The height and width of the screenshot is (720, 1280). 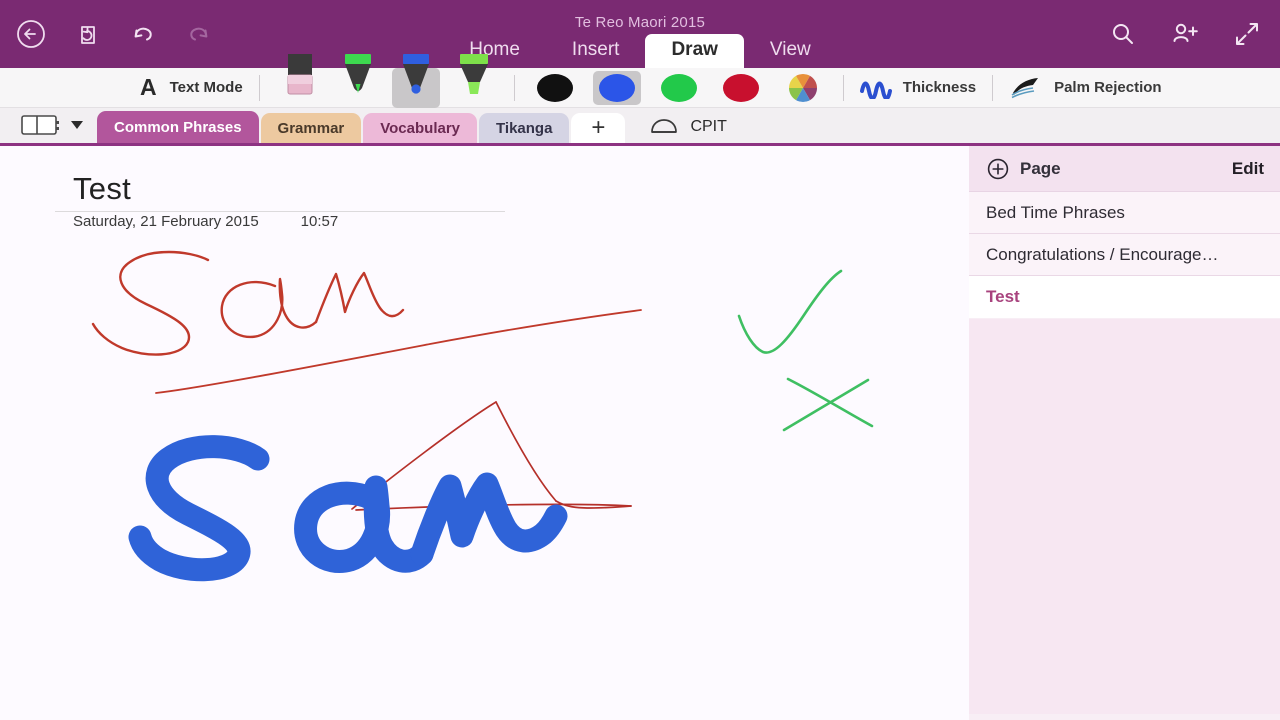 What do you see at coordinates (474, 80) in the screenshot?
I see `highlighter-green-tool` at bounding box center [474, 80].